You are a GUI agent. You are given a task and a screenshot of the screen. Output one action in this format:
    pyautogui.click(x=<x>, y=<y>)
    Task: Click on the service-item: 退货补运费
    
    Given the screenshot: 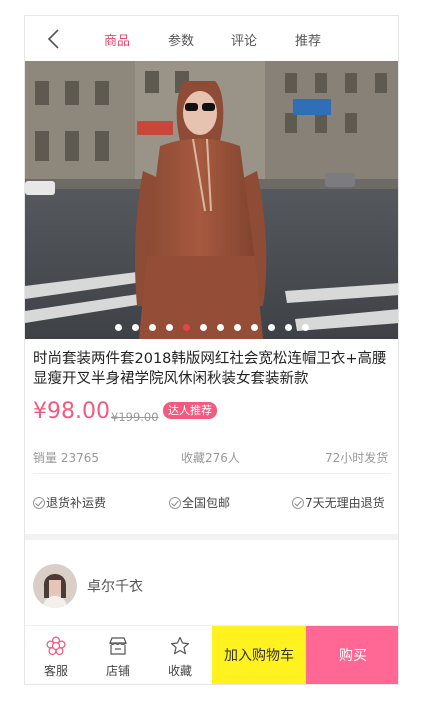 What is the action you would take?
    pyautogui.click(x=69, y=502)
    